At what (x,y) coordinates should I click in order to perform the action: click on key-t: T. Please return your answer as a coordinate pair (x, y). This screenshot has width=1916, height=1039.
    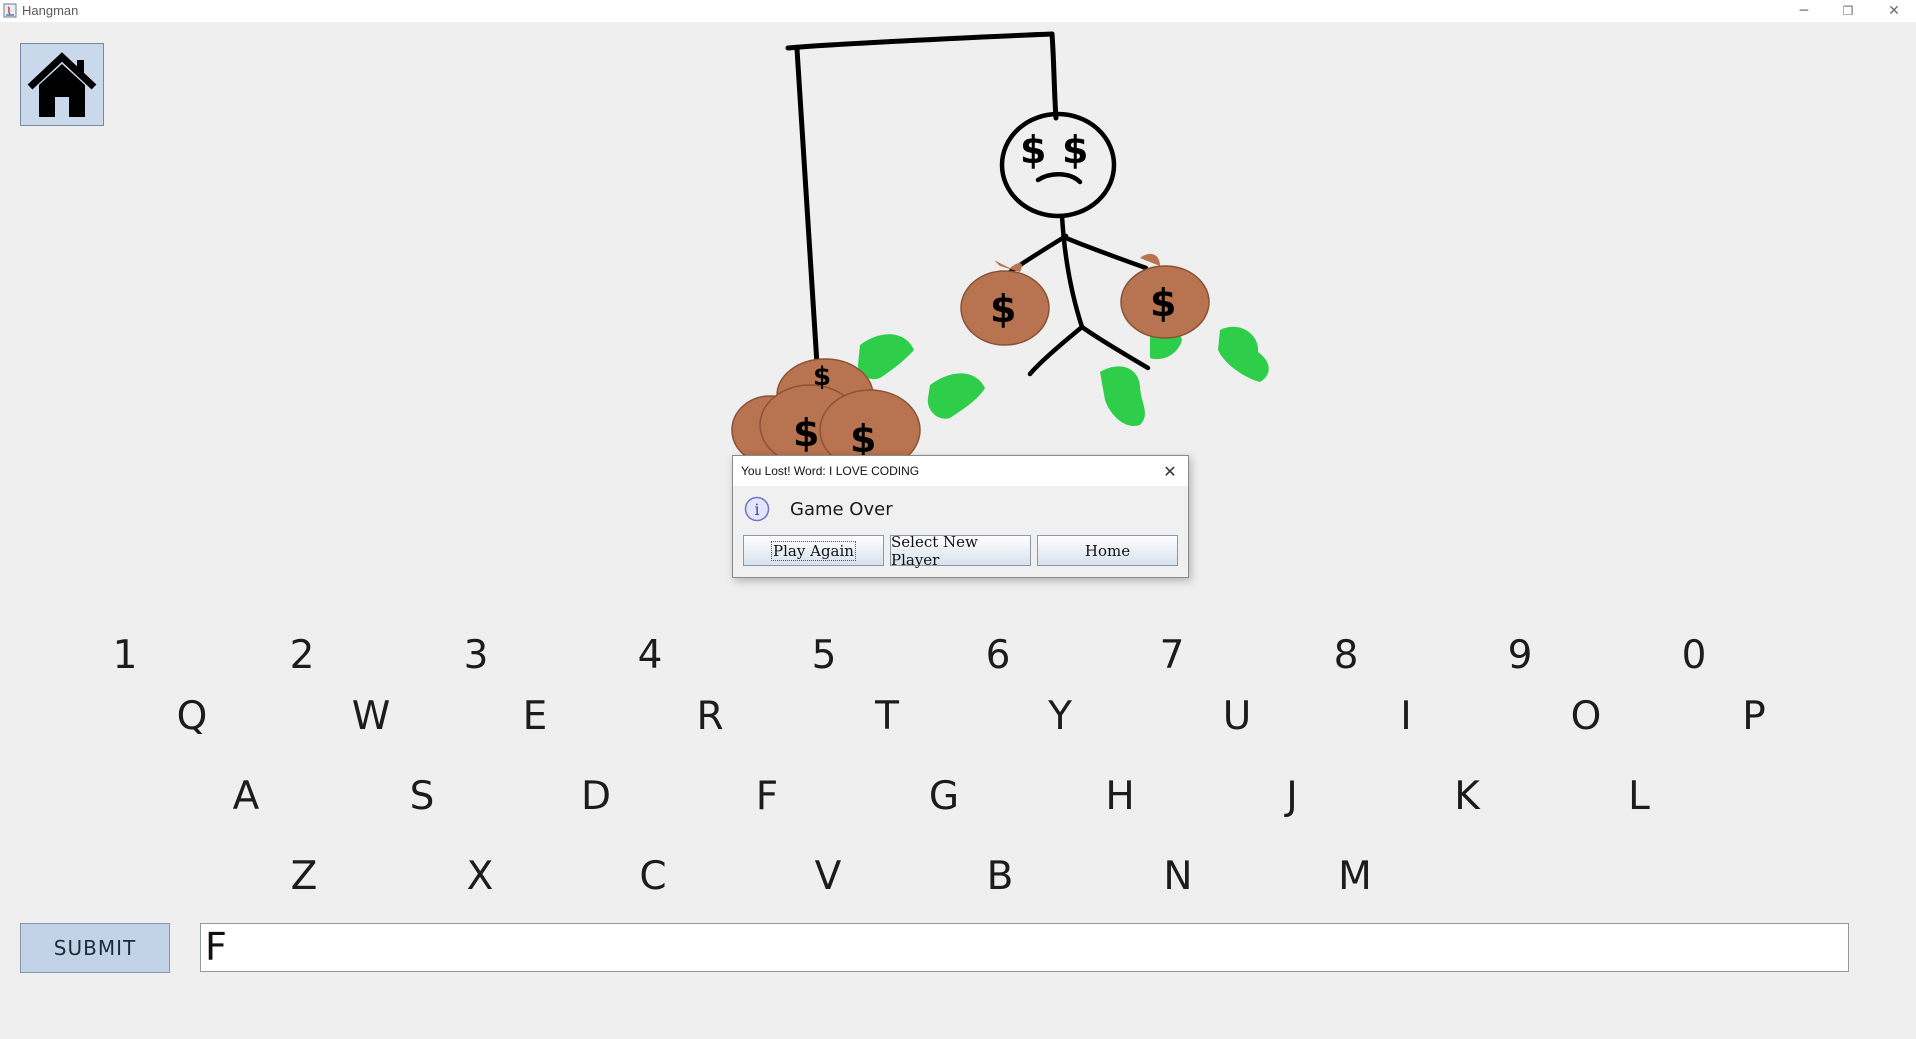
    Looking at the image, I should click on (887, 716).